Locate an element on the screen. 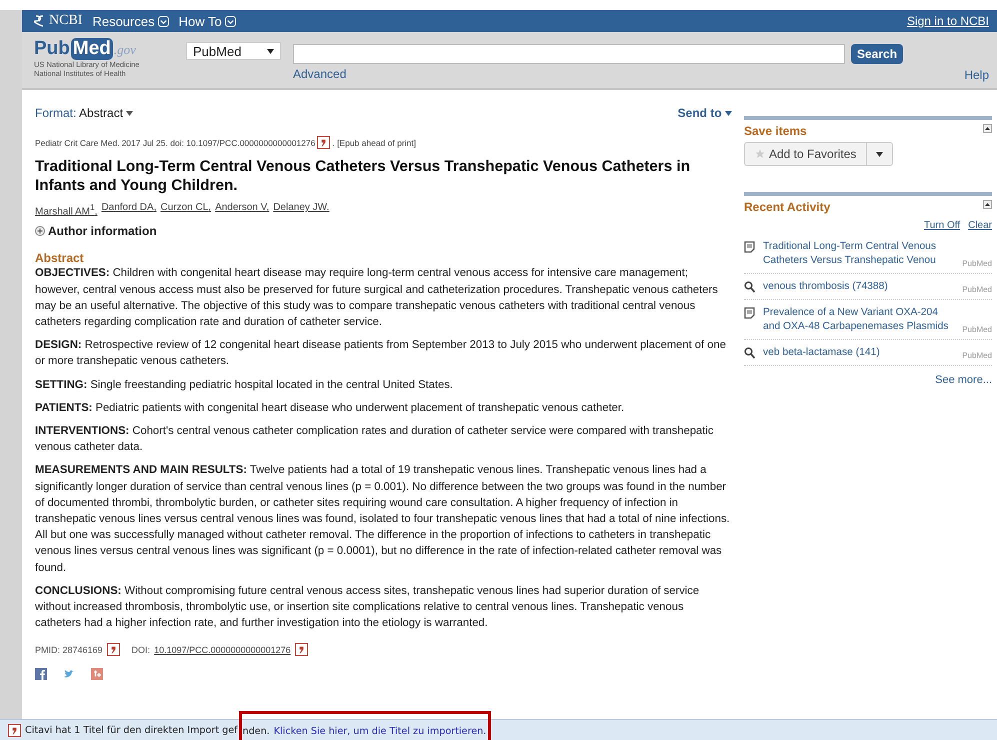 The height and width of the screenshot is (740, 997). doi-link: 10.1097/PCC.0000000000001276 is located at coordinates (222, 649).